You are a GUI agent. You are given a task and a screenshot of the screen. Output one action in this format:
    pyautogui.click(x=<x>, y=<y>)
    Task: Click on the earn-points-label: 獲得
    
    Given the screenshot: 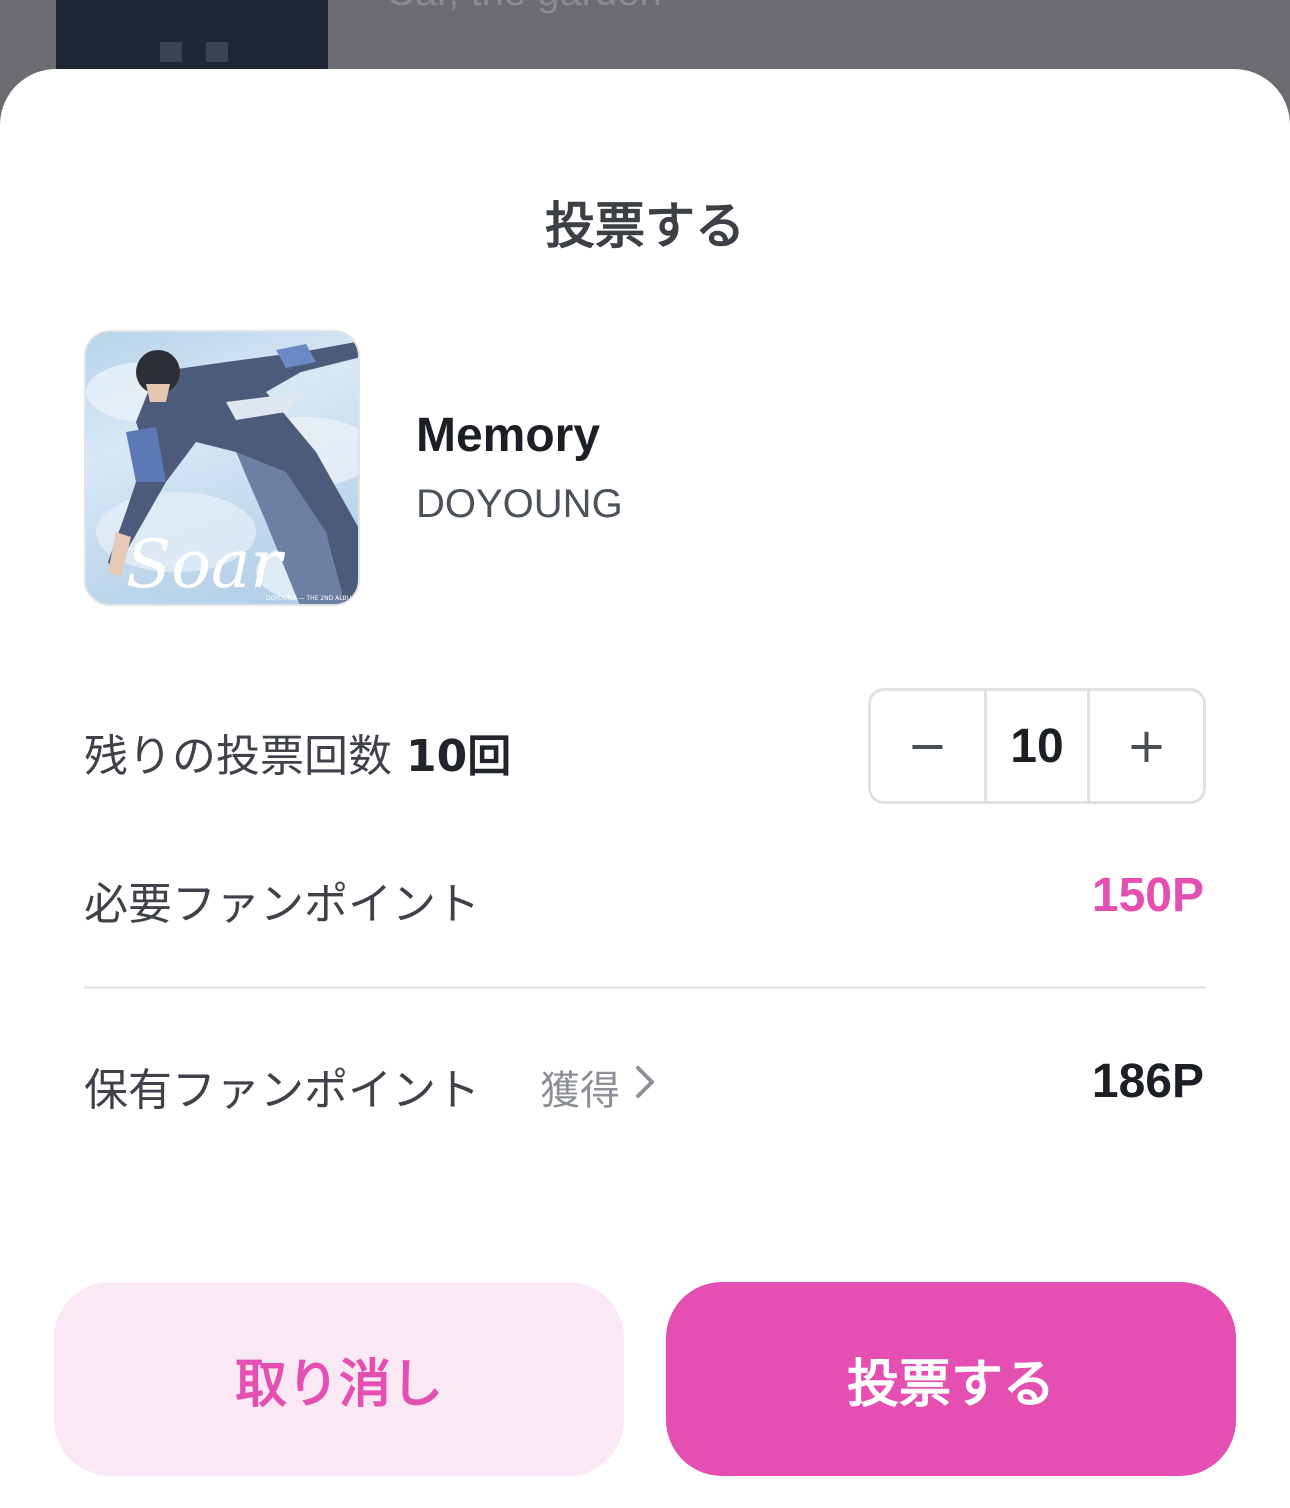 What is the action you would take?
    pyautogui.click(x=580, y=1091)
    